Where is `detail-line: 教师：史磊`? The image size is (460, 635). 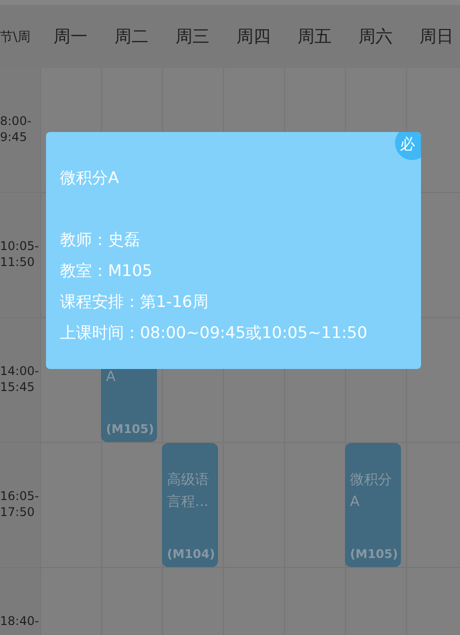 detail-line: 教师：史磊 is located at coordinates (100, 240).